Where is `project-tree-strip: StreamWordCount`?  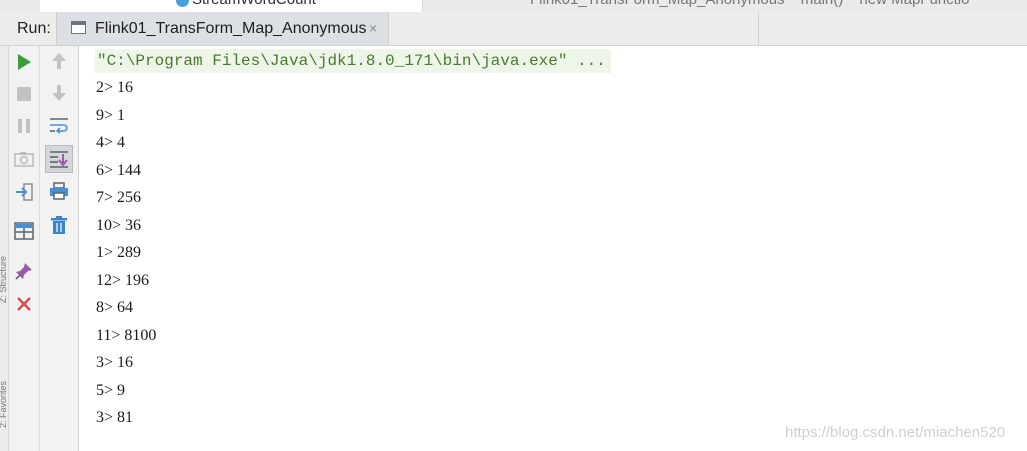
project-tree-strip: StreamWordCount is located at coordinates (231, 6).